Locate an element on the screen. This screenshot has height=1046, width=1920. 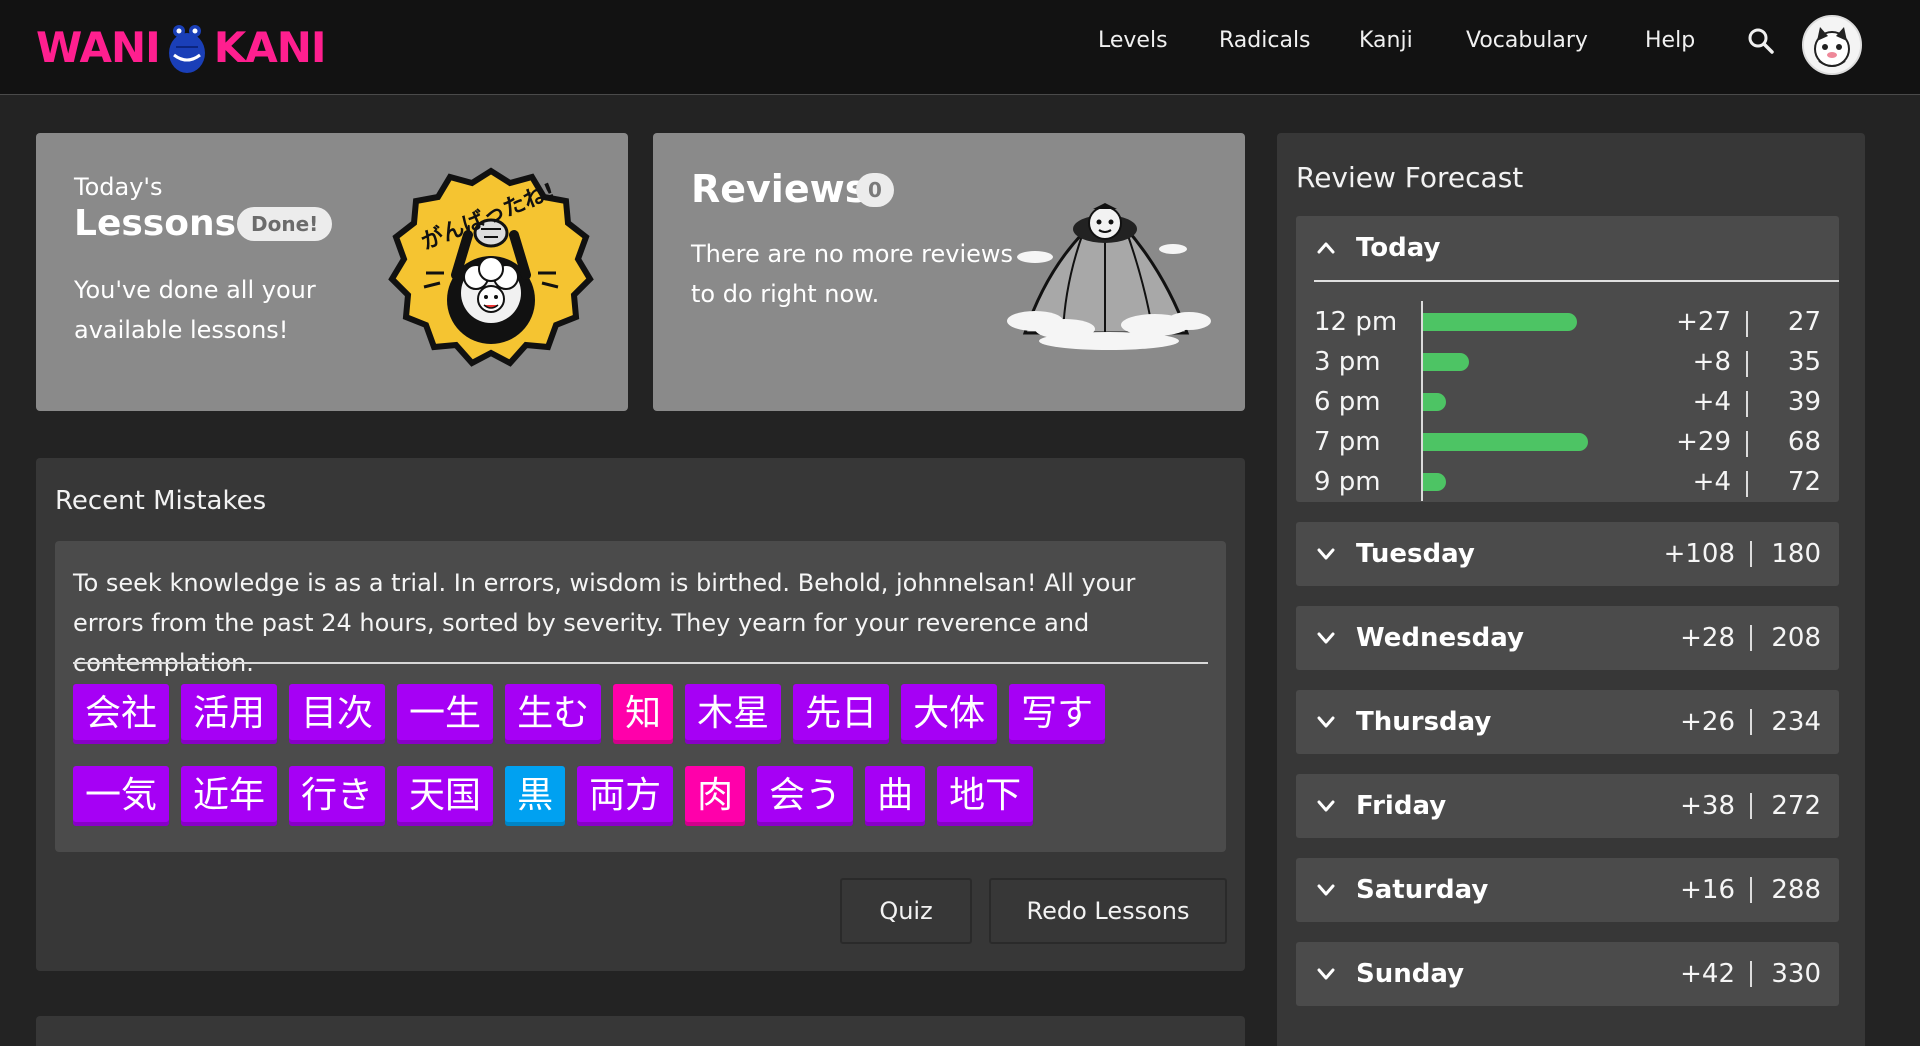
mistake-tile-vocabulary: 両方 is located at coordinates (625, 796).